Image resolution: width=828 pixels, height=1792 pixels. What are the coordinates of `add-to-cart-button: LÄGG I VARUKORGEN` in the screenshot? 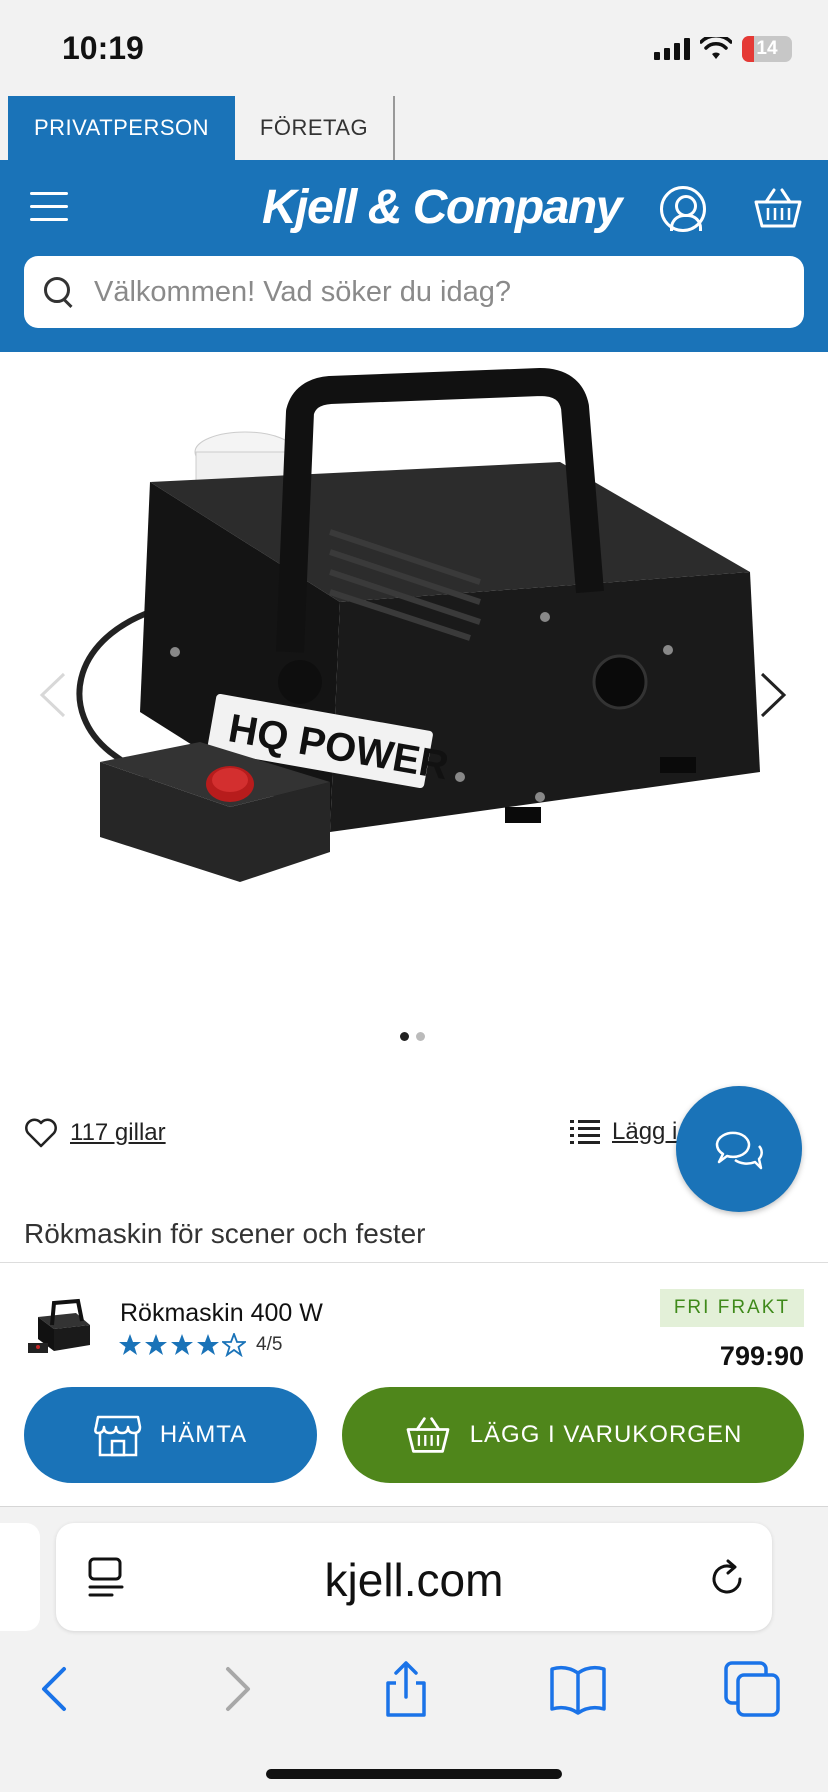 It's located at (573, 1435).